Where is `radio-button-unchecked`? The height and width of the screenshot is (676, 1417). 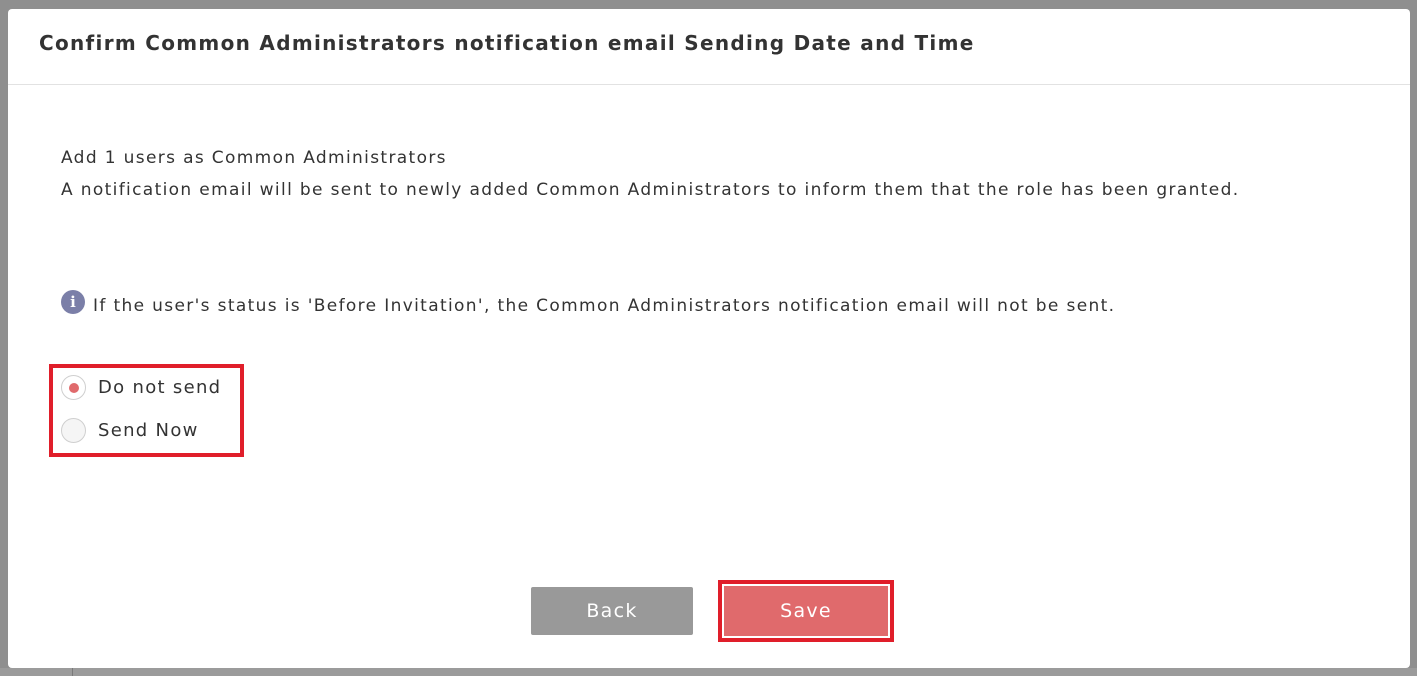
radio-button-unchecked is located at coordinates (73, 430).